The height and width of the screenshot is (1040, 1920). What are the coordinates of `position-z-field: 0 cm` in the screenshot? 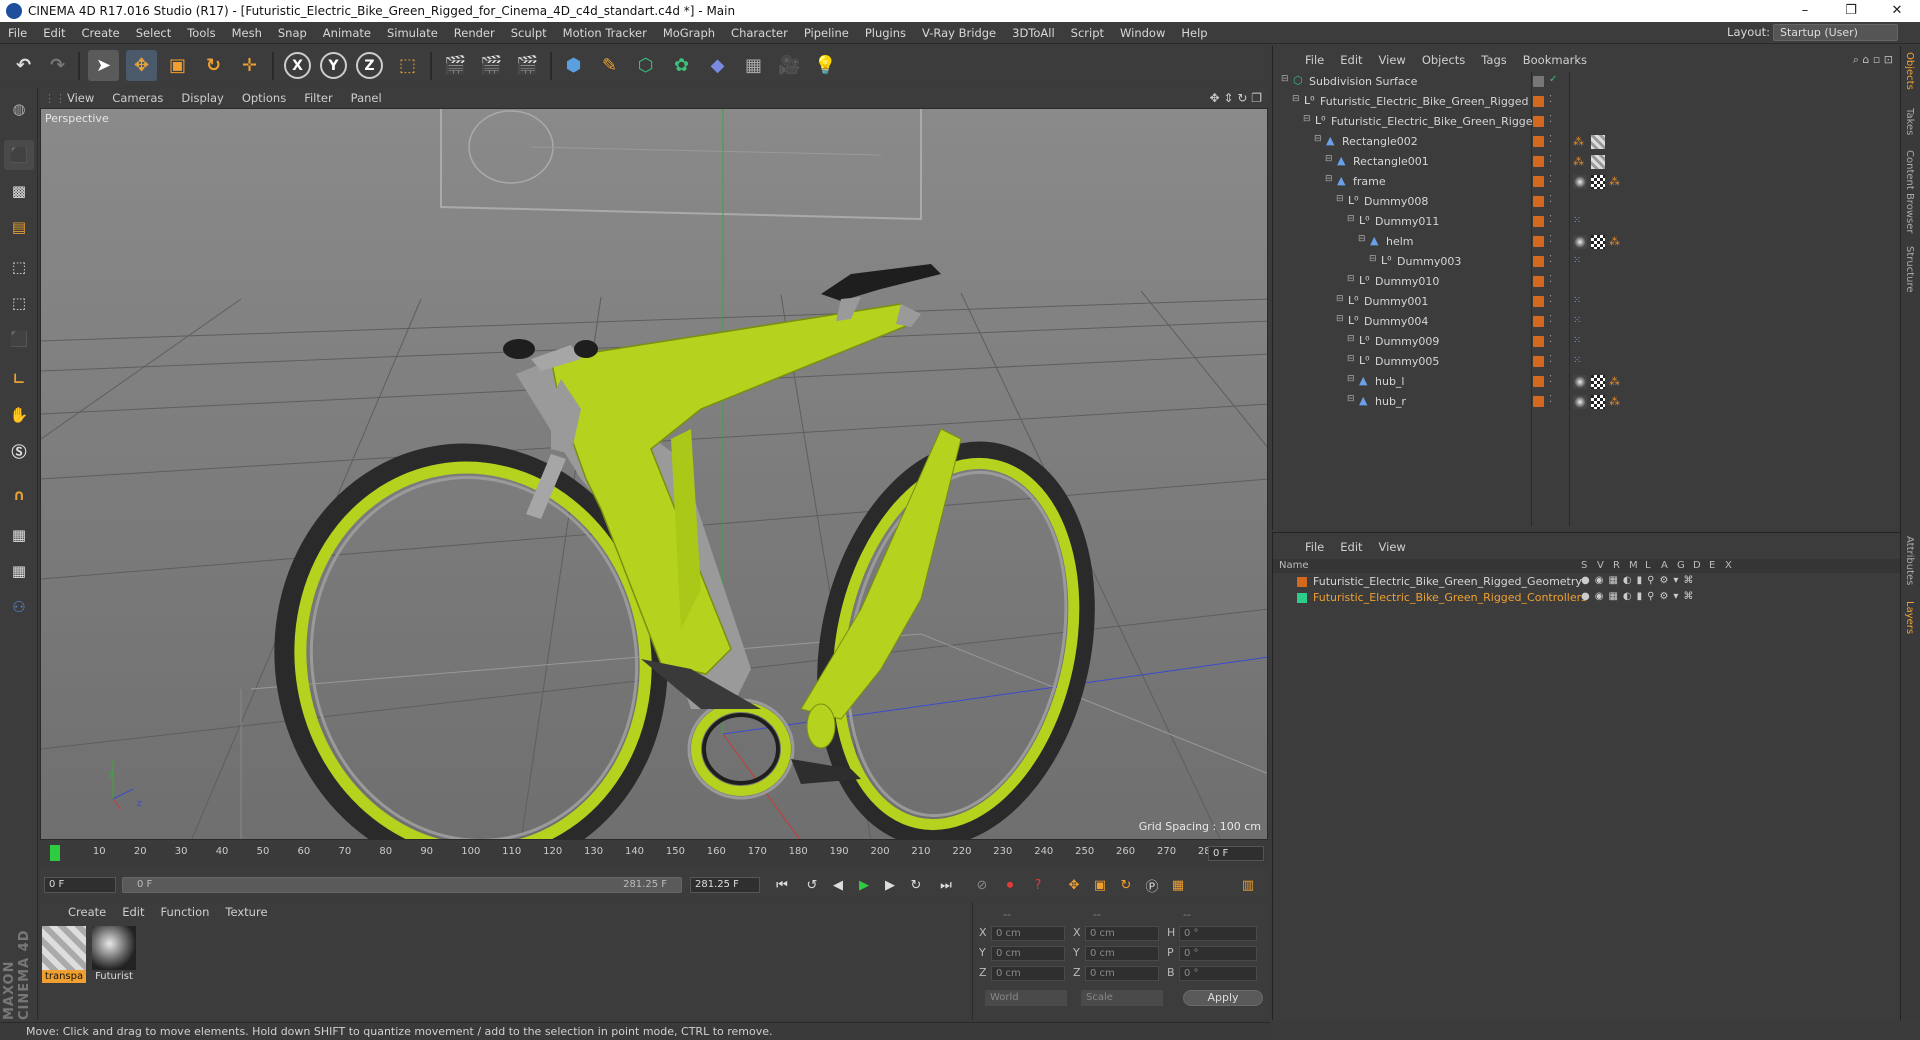 It's located at (1028, 973).